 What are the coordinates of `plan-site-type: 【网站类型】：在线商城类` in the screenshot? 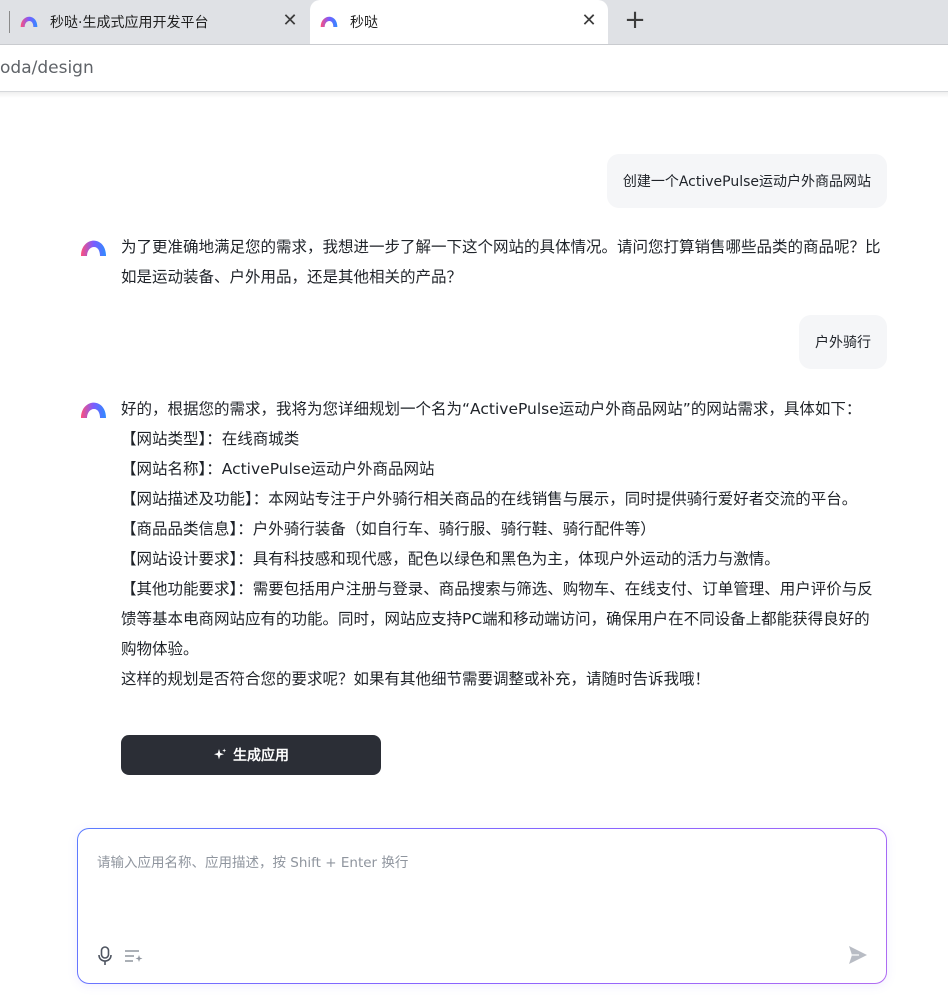 It's located at (210, 439).